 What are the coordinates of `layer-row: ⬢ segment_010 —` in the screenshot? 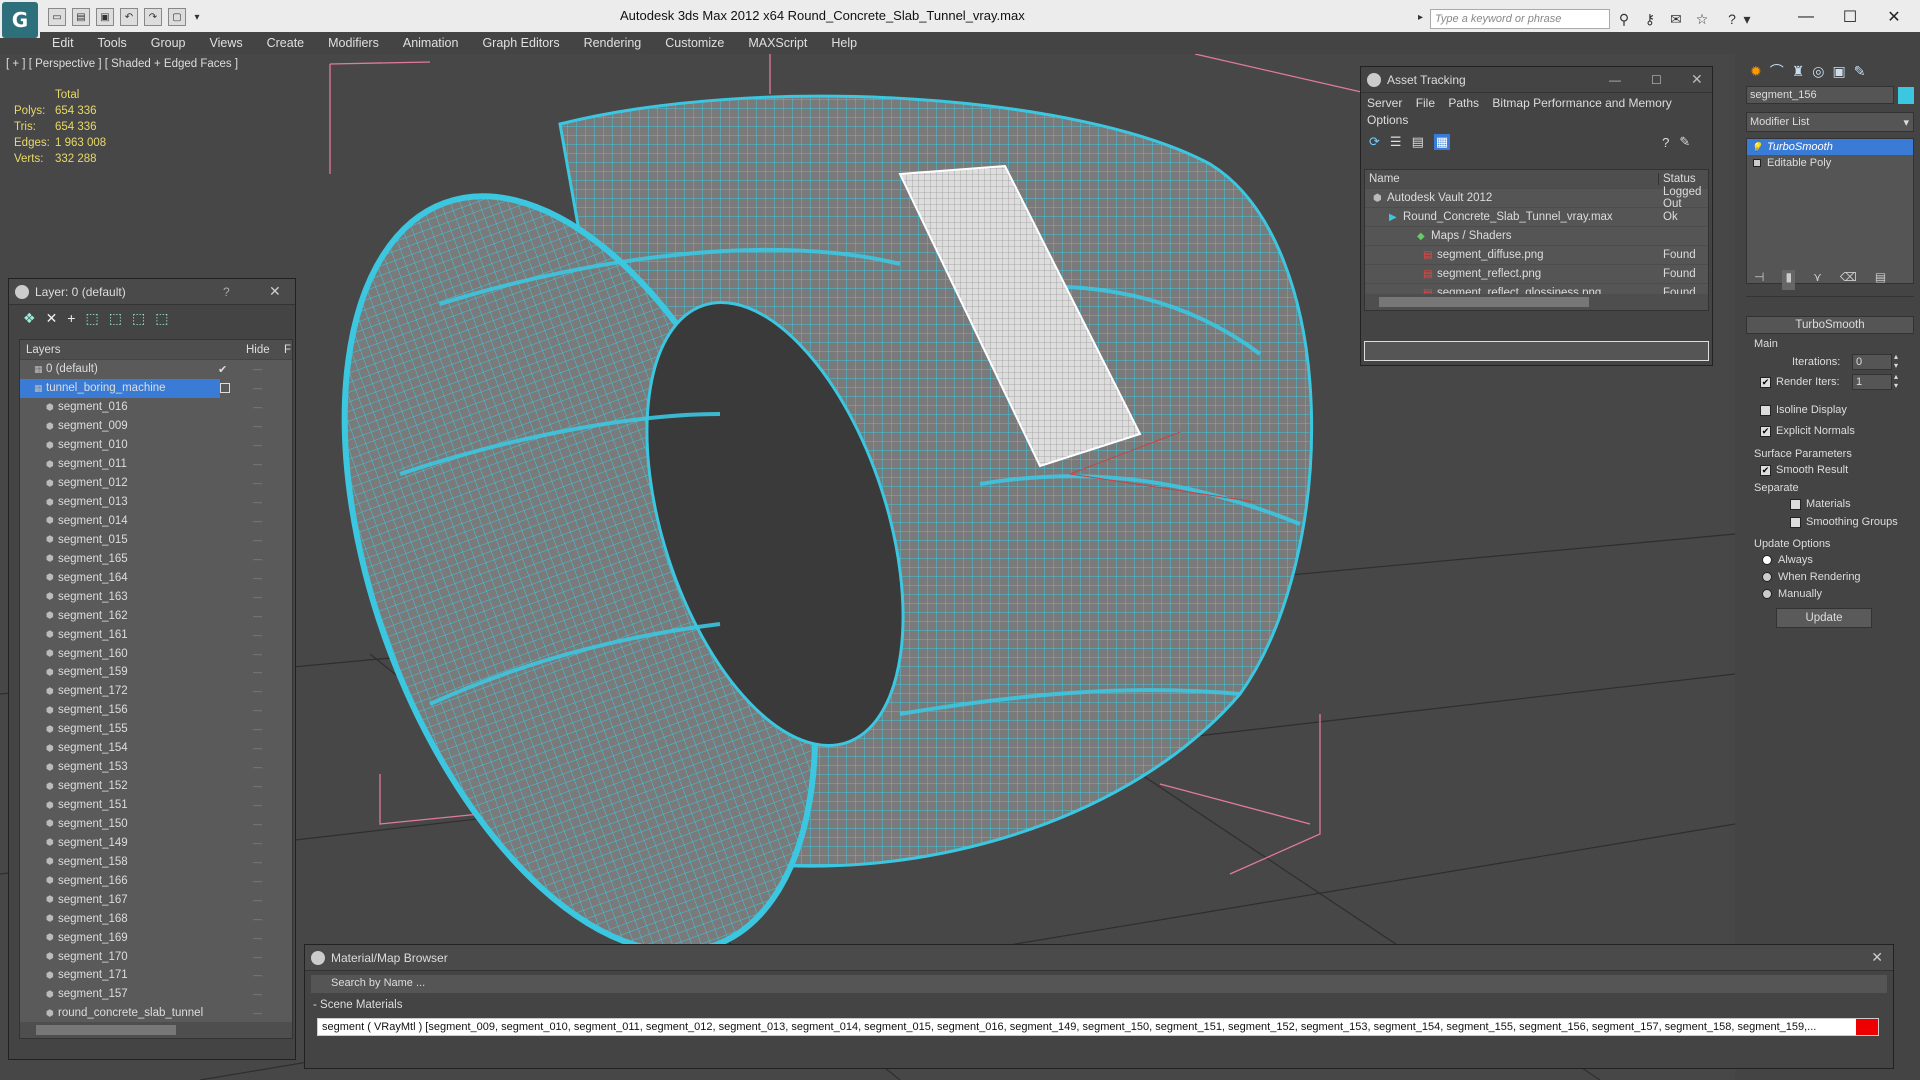 It's located at (156, 445).